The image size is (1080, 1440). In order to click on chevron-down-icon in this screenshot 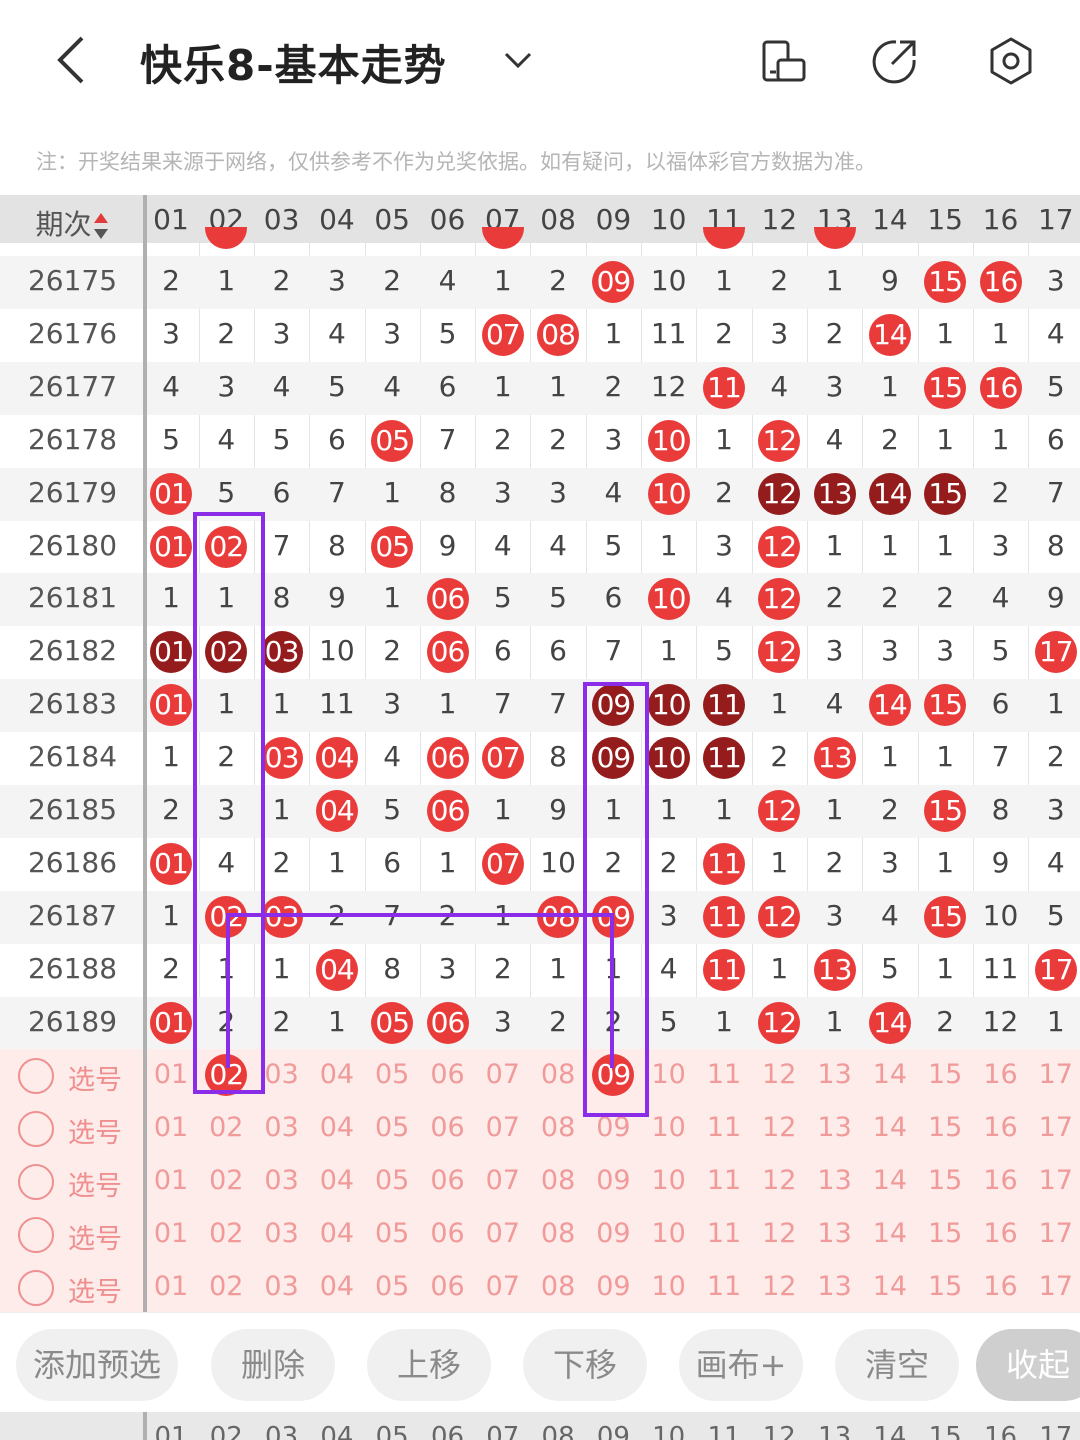, I will do `click(518, 60)`.